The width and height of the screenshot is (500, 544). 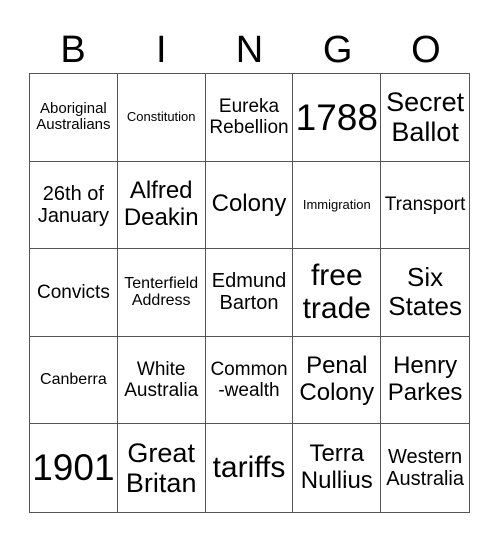 I want to click on bingo-cell: Terra Nullius, so click(x=337, y=468).